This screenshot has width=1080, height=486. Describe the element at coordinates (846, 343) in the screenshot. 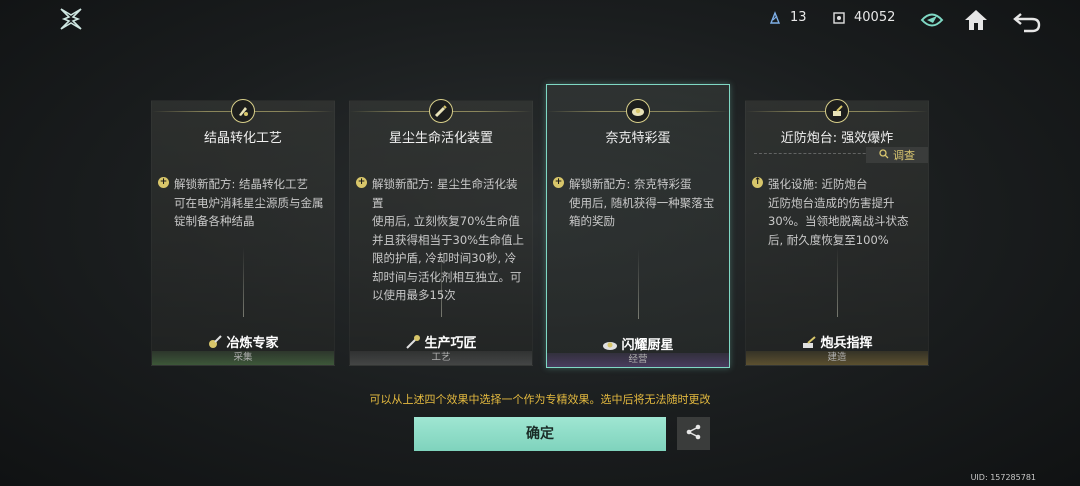

I see `role-name: 炮兵指挥` at that location.